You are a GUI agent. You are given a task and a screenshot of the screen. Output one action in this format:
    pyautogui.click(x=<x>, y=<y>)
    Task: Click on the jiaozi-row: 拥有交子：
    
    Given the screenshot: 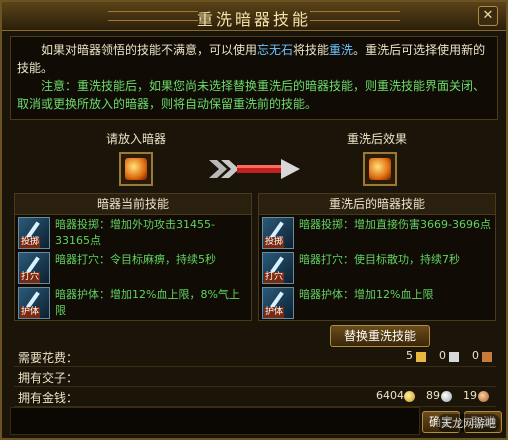 What is the action you would take?
    pyautogui.click(x=255, y=377)
    